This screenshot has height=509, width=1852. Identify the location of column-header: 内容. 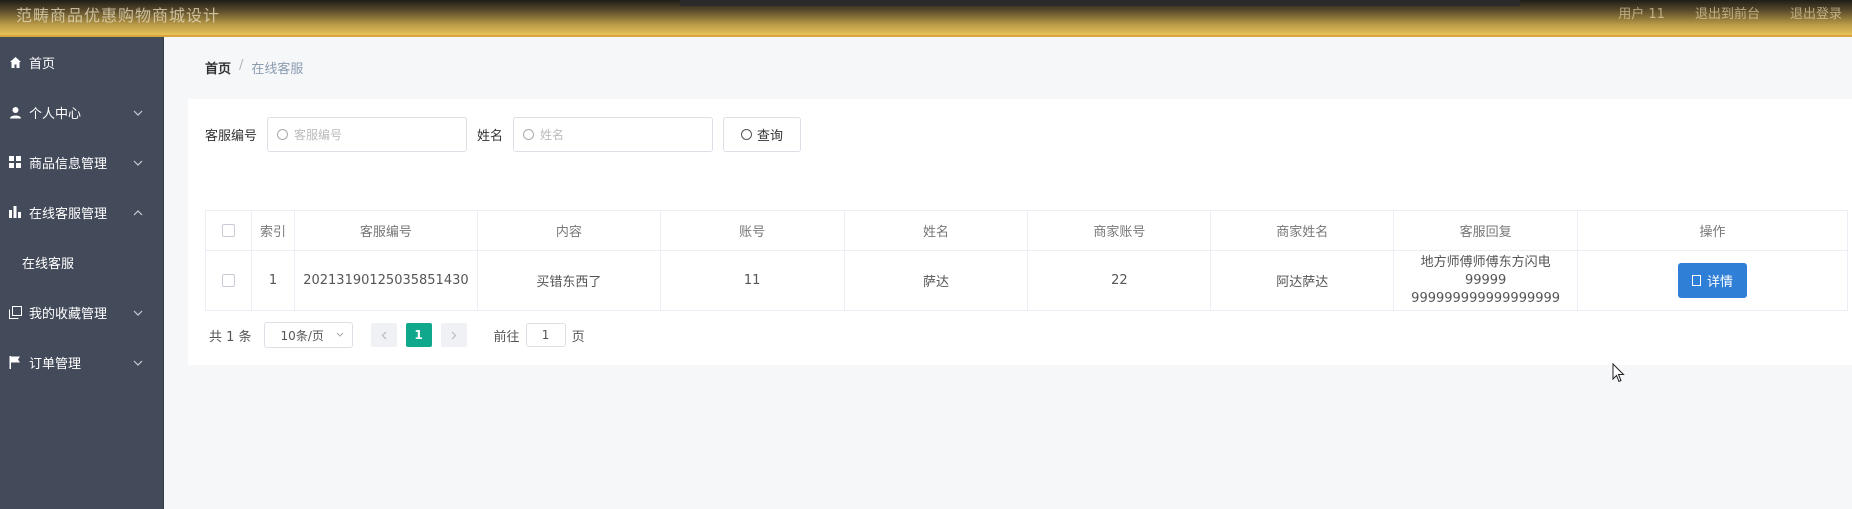
(568, 230).